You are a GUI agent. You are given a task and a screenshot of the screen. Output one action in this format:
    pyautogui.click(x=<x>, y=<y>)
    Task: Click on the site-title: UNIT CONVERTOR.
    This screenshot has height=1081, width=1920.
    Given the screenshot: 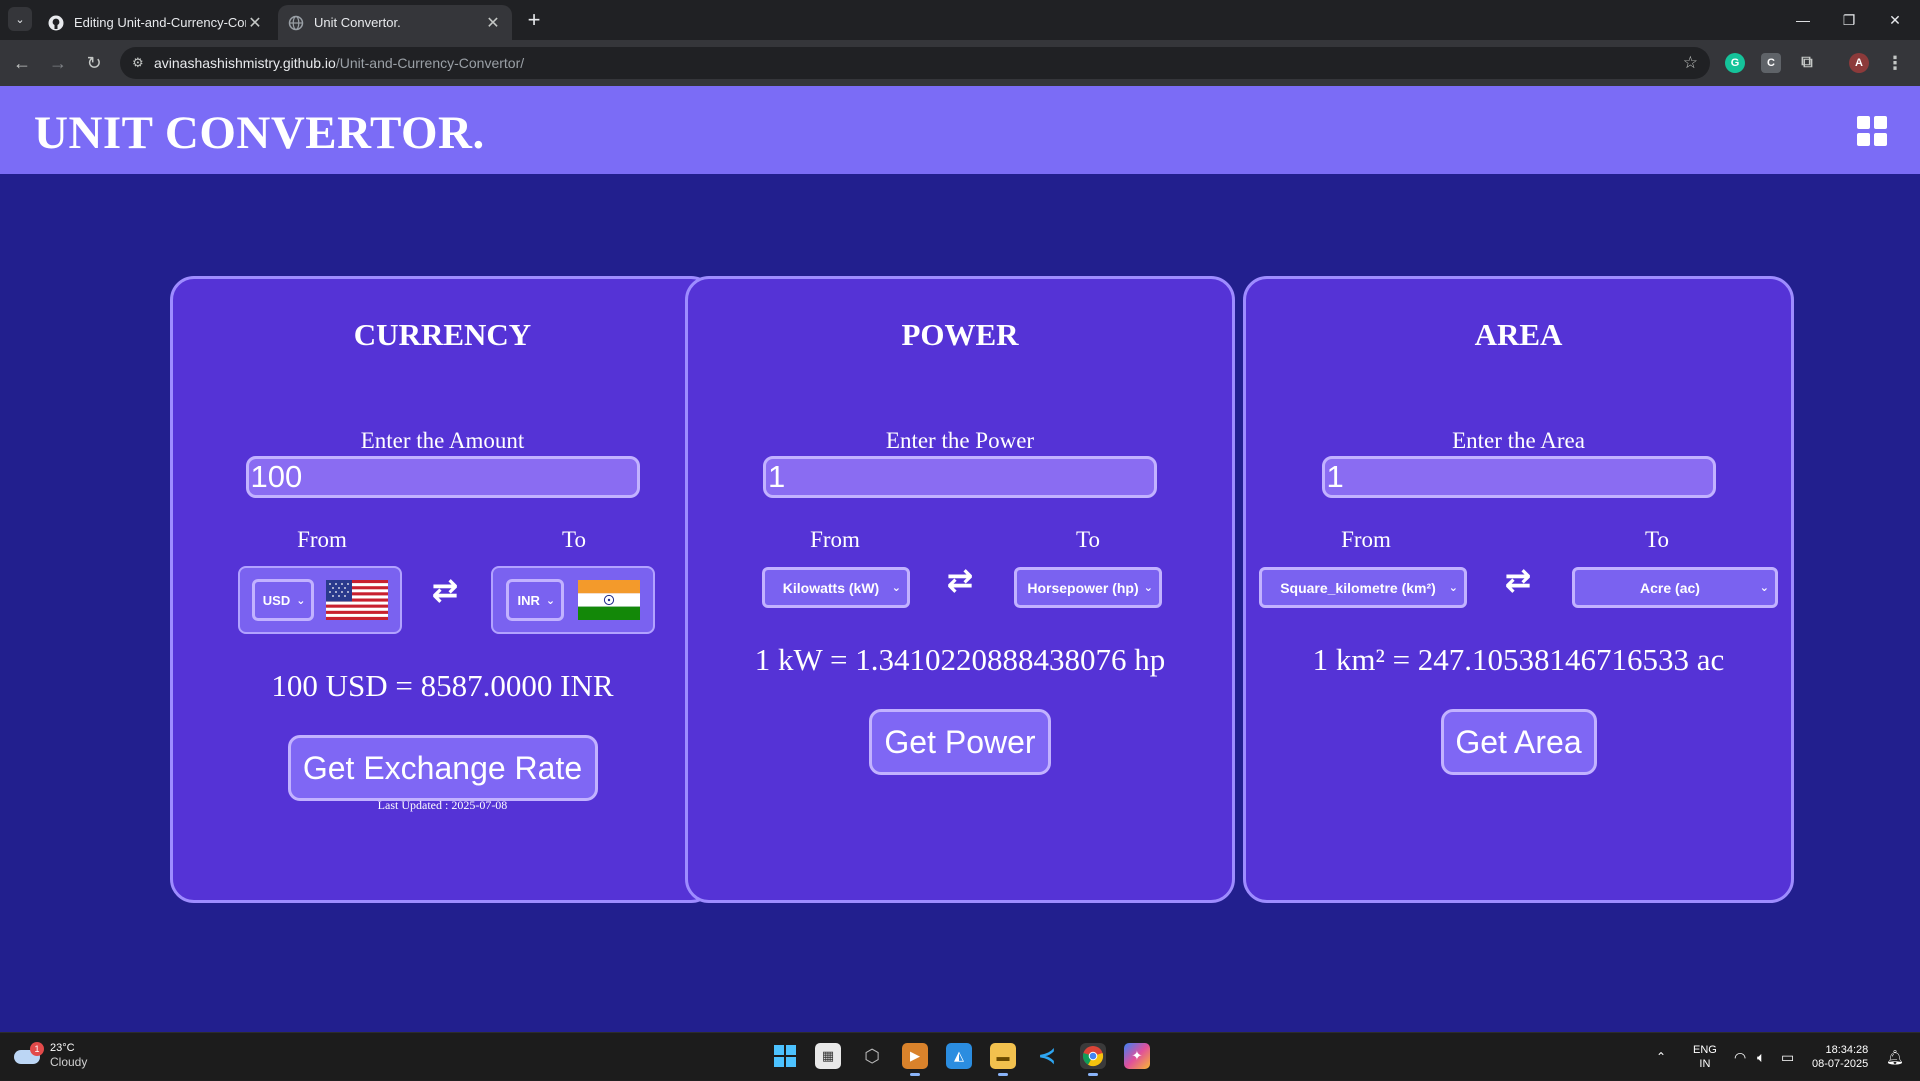 What is the action you would take?
    pyautogui.click(x=259, y=133)
    